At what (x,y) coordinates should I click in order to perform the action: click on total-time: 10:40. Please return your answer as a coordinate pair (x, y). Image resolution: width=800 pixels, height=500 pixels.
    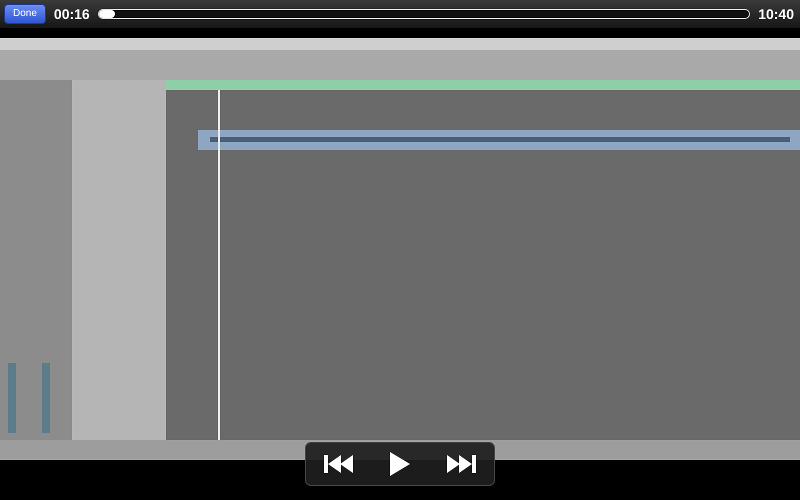
    Looking at the image, I should click on (776, 14).